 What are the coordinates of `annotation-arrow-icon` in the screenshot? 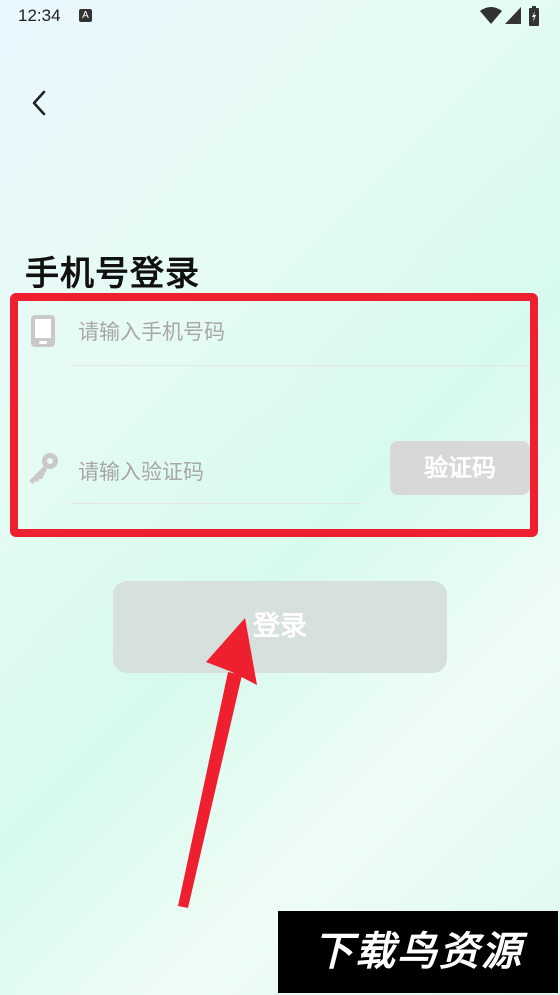 It's located at (217, 763).